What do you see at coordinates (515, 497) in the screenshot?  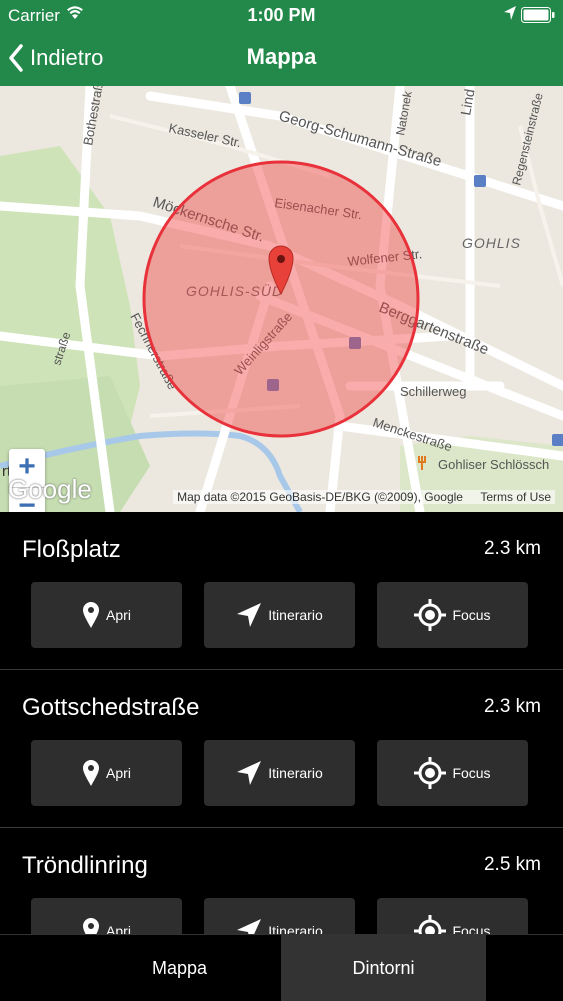 I see `terms-of-use-link: Terms of Use` at bounding box center [515, 497].